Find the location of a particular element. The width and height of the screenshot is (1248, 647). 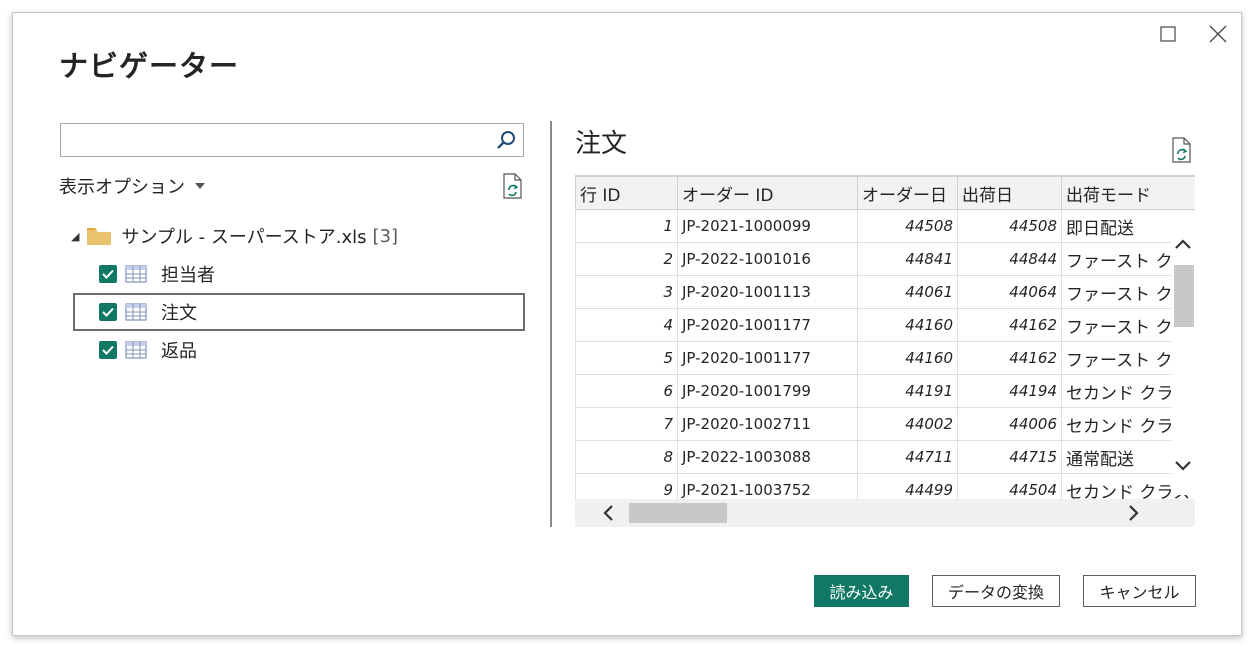

table-row: 3 JP-2020-1001113 44061 44064 ファースト クラ is located at coordinates (885, 292).